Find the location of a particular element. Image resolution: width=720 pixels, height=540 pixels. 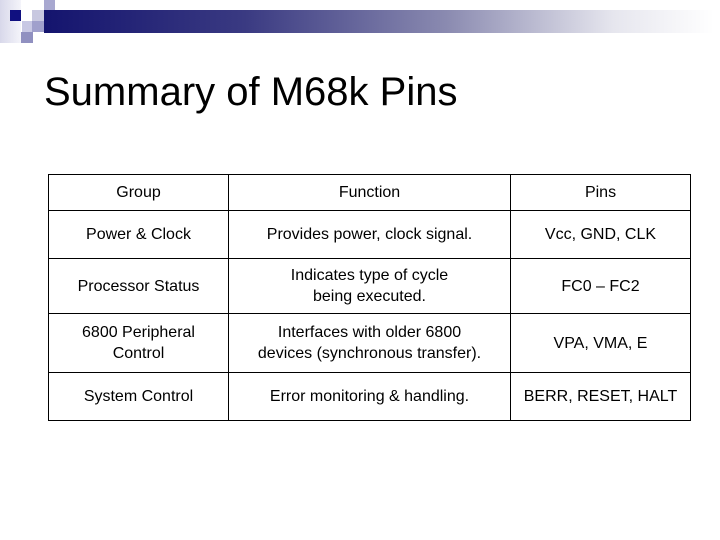

cell-group: Power & Clock is located at coordinates (138, 234).